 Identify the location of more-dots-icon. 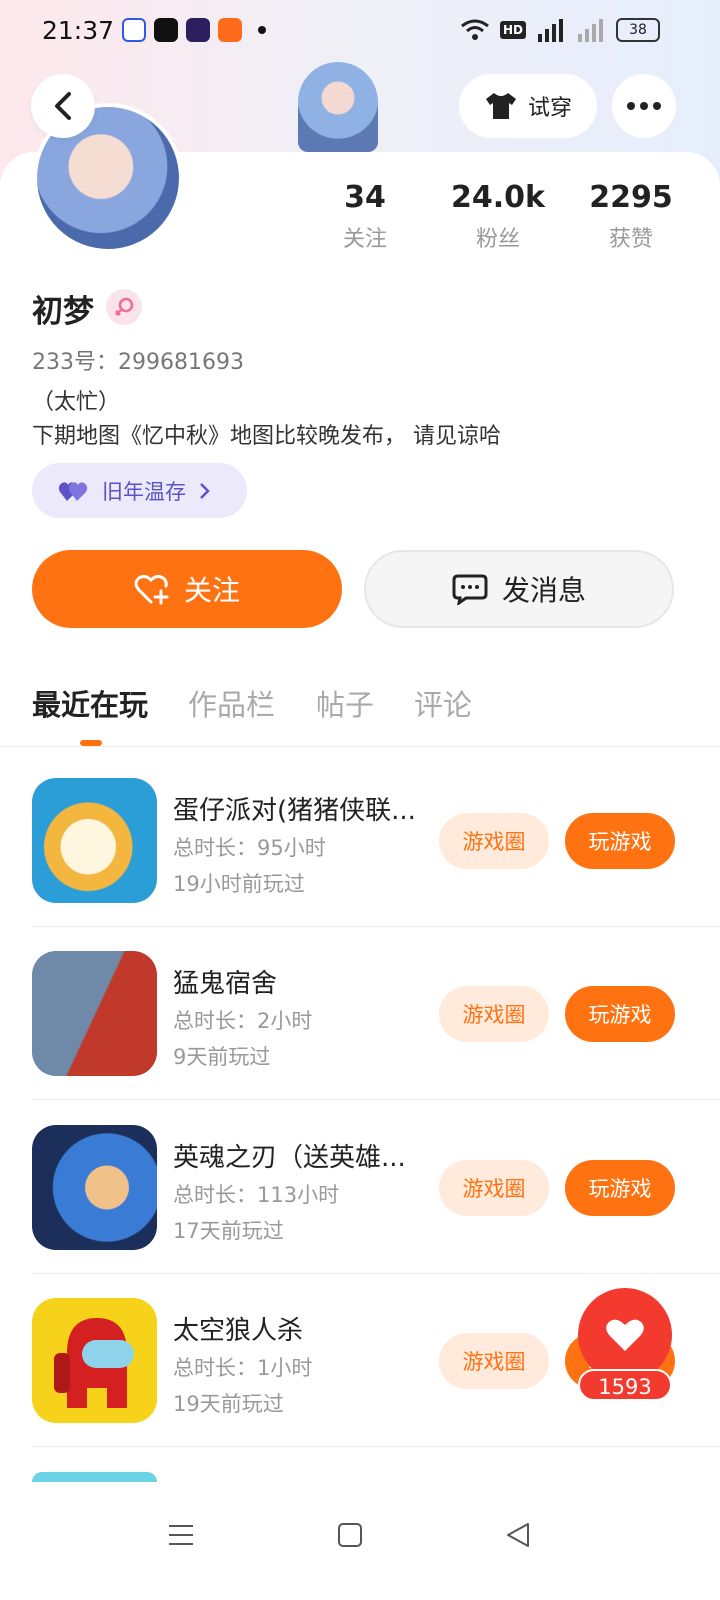
(644, 106).